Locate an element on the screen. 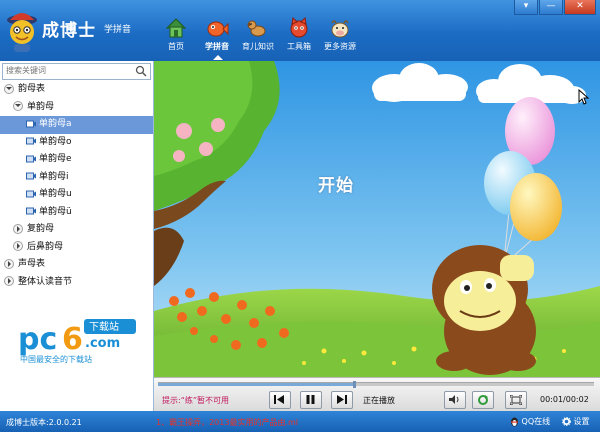 The height and width of the screenshot is (432, 600). tree-item: 后鼻韵母 is located at coordinates (76, 248).